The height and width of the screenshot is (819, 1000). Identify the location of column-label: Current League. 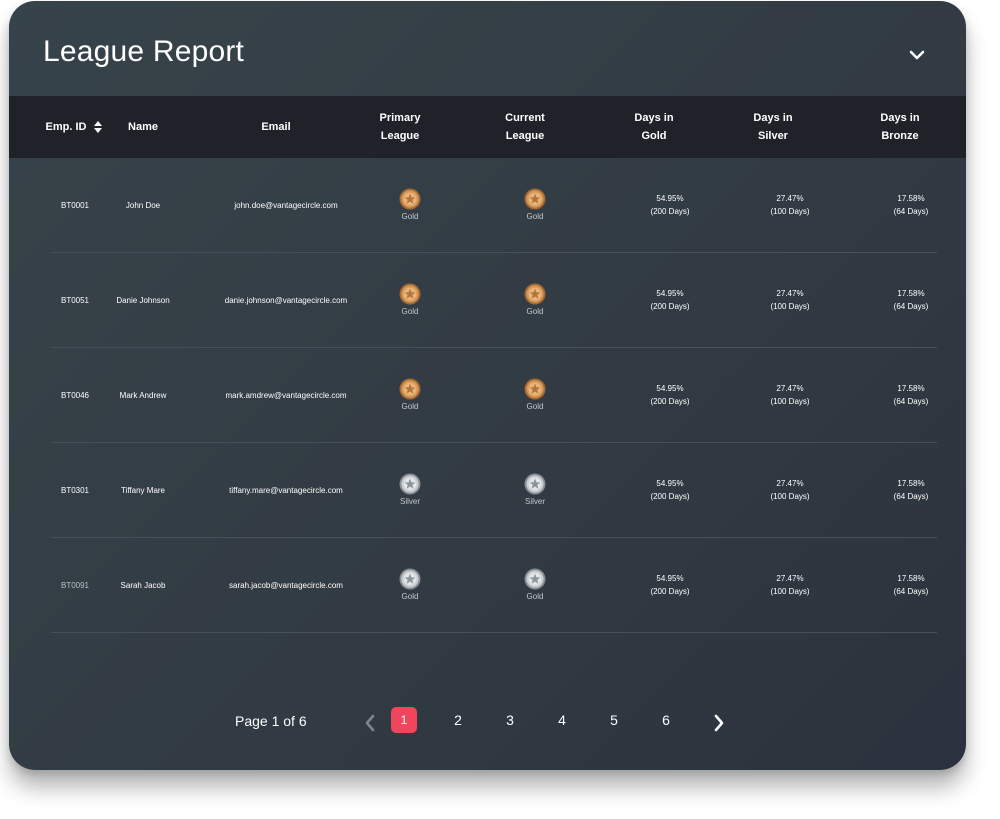
(525, 127).